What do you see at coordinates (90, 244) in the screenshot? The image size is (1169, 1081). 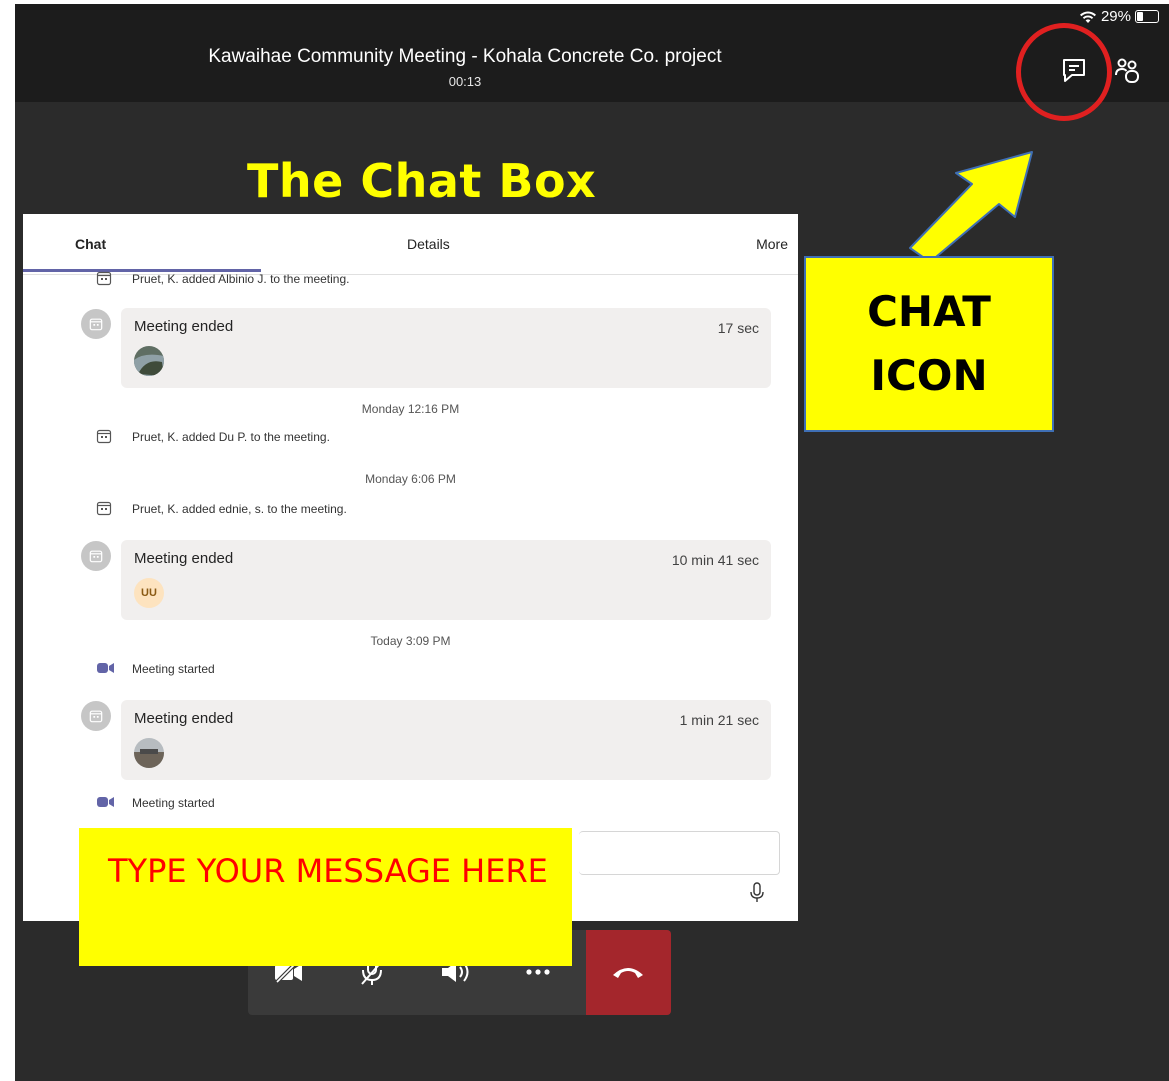 I see `tab-chat: Chat` at bounding box center [90, 244].